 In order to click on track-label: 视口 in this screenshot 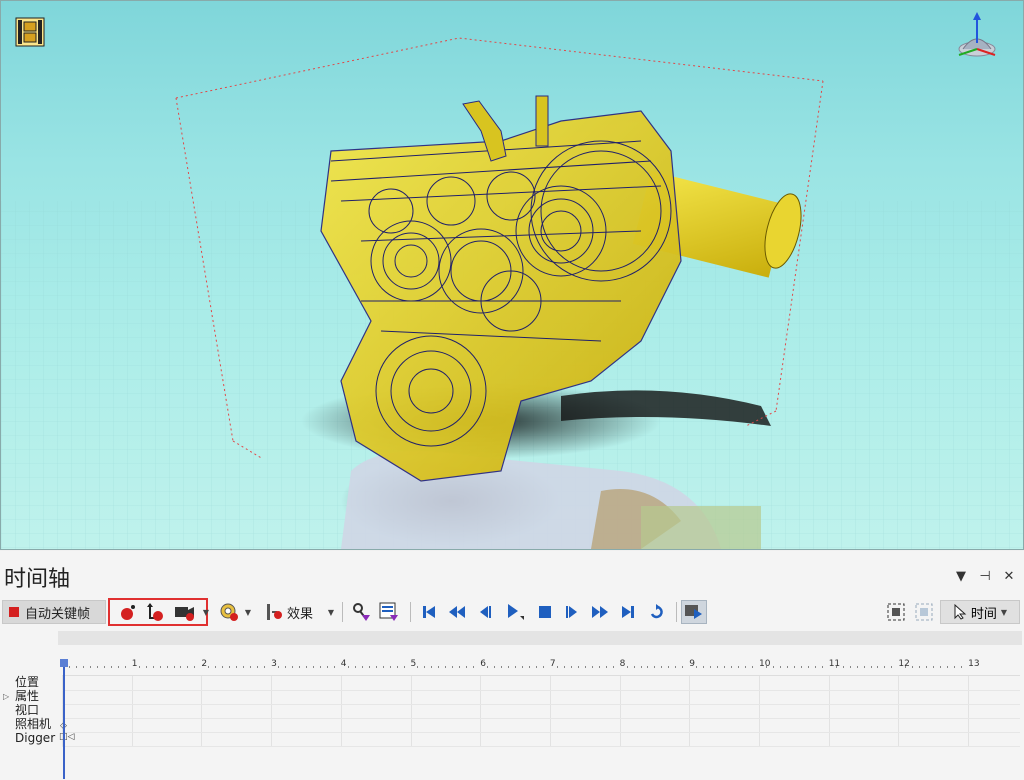, I will do `click(35, 710)`.